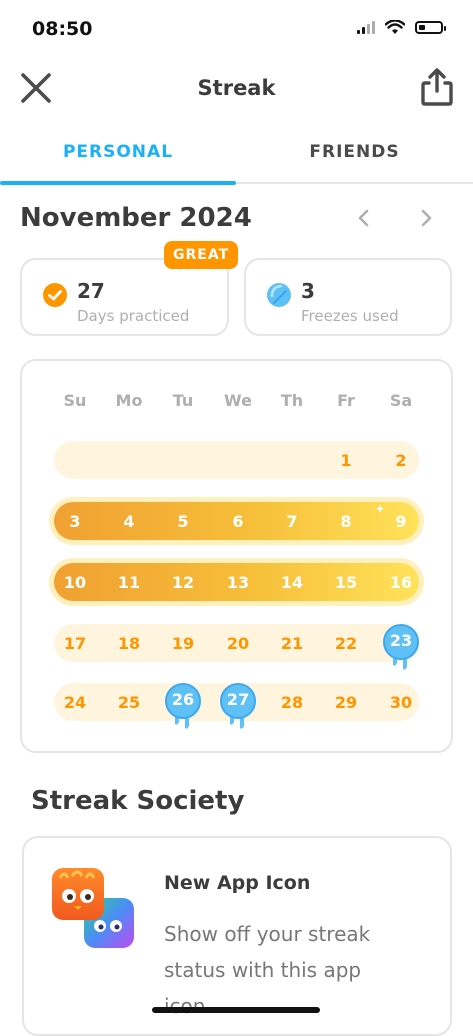 The height and width of the screenshot is (1036, 473). I want to click on weekday-label: Su, so click(75, 400).